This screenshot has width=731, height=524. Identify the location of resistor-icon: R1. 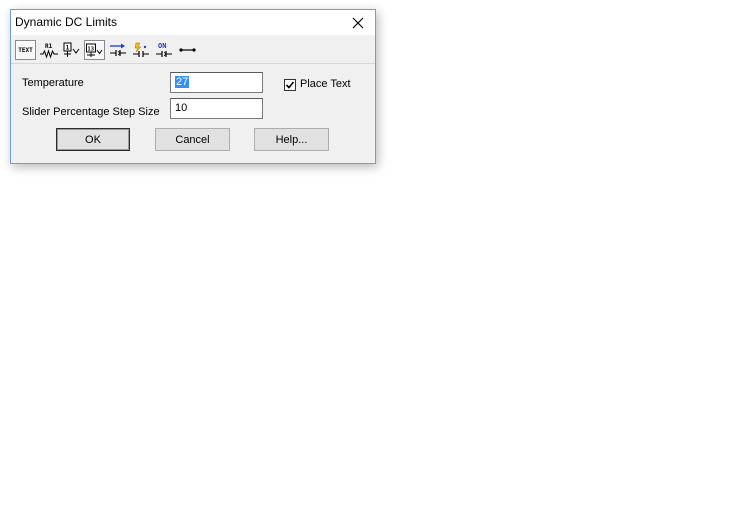
(48, 51).